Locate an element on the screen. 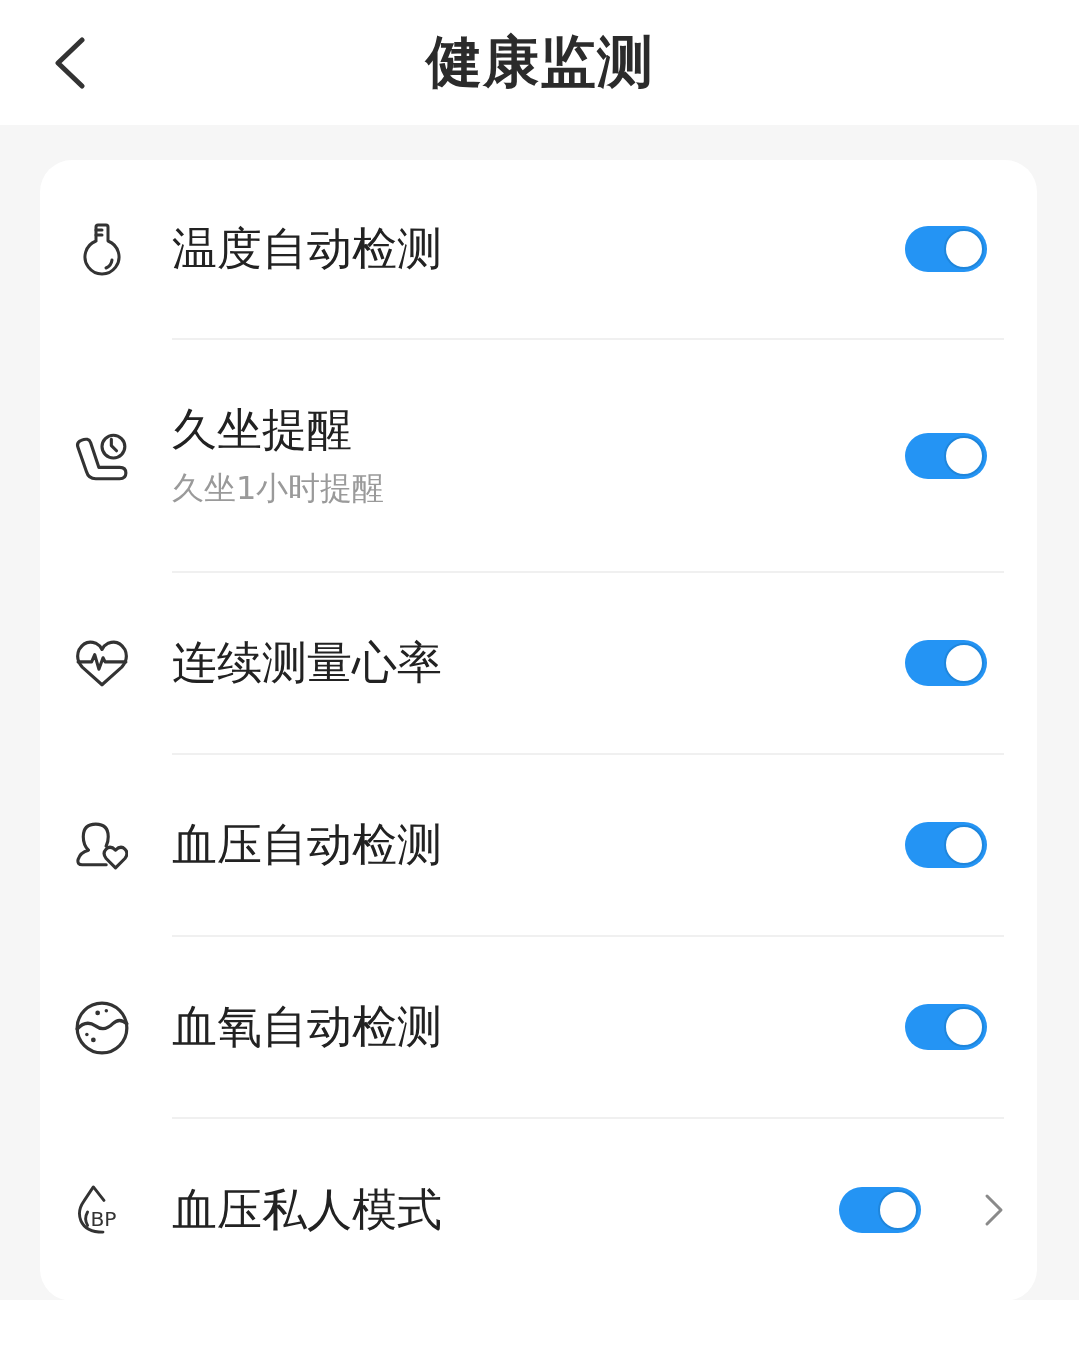 The height and width of the screenshot is (1350, 1079). heart-pulse-icon is located at coordinates (102, 664).